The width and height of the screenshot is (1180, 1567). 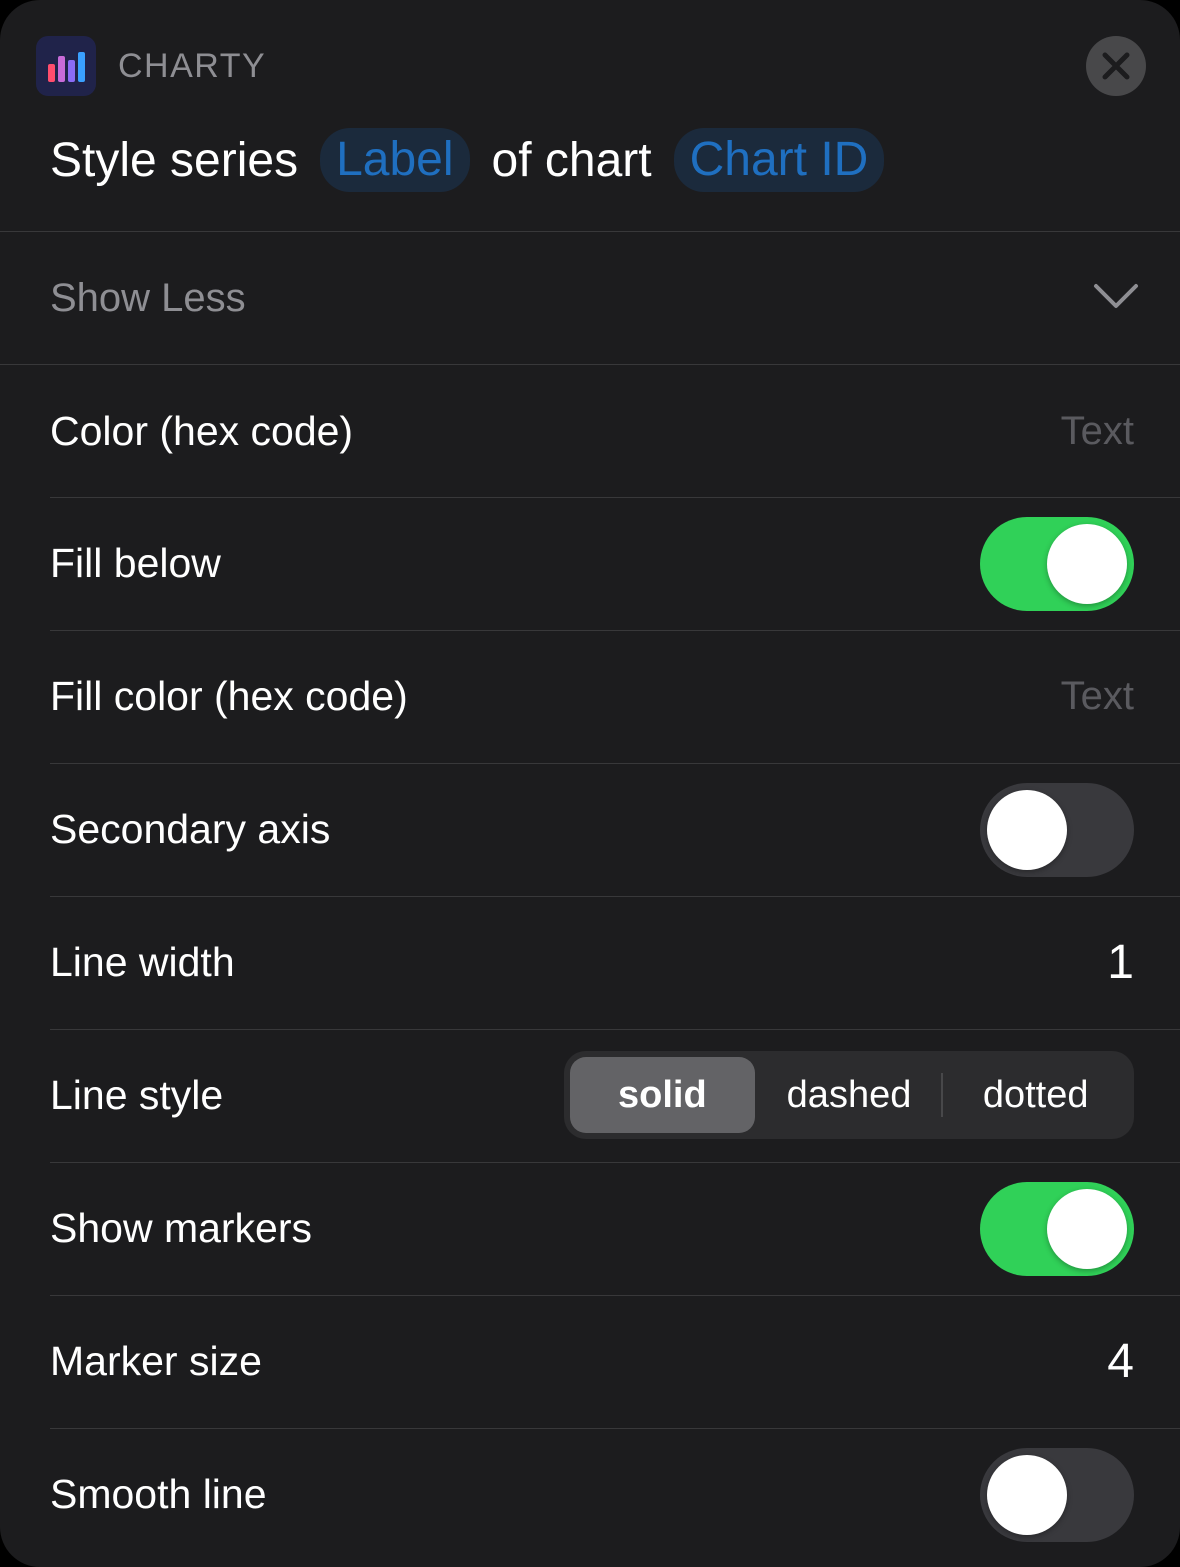 What do you see at coordinates (1057, 1229) in the screenshot?
I see `show-markers-toggle` at bounding box center [1057, 1229].